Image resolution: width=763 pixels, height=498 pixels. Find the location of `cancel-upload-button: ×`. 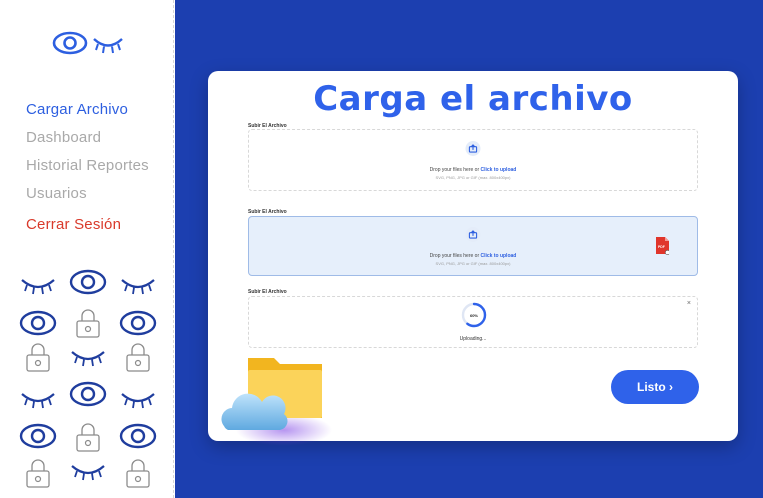

cancel-upload-button: × is located at coordinates (689, 303).